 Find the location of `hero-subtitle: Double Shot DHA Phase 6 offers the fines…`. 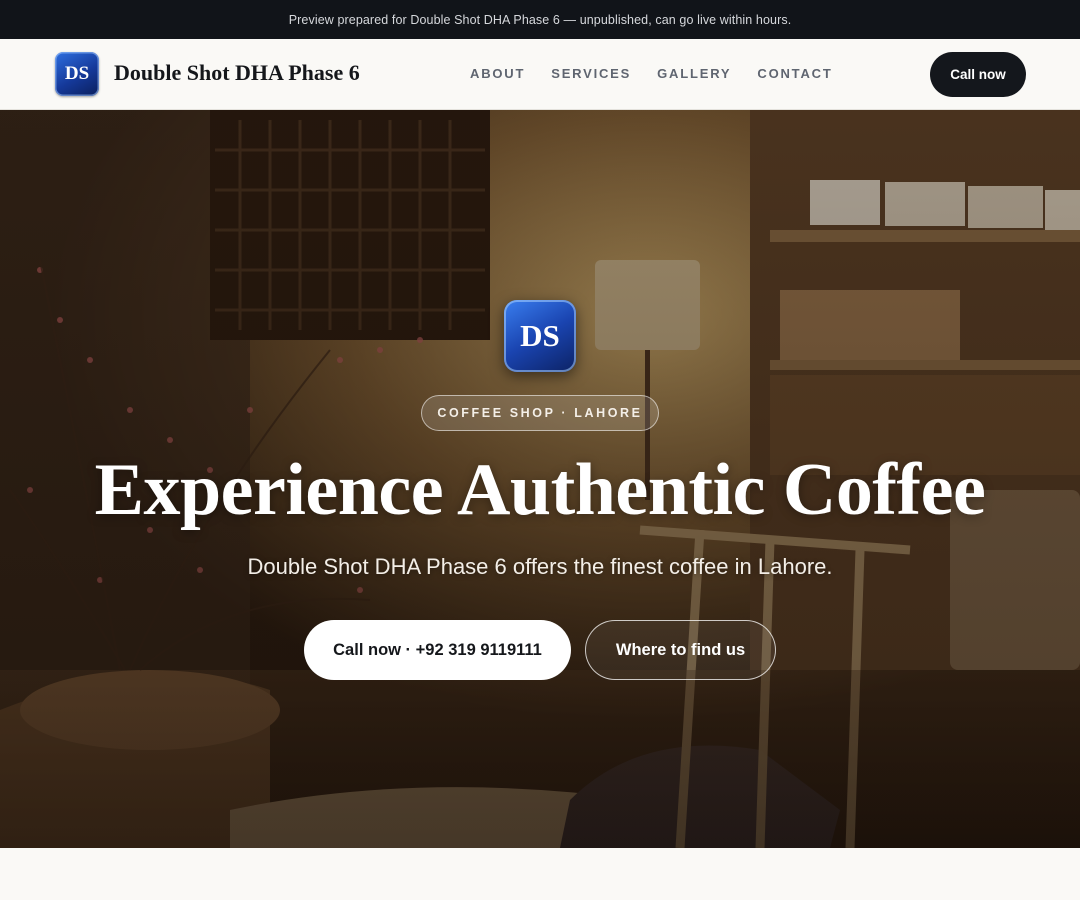

hero-subtitle: Double Shot DHA Phase 6 offers the fines… is located at coordinates (540, 566).